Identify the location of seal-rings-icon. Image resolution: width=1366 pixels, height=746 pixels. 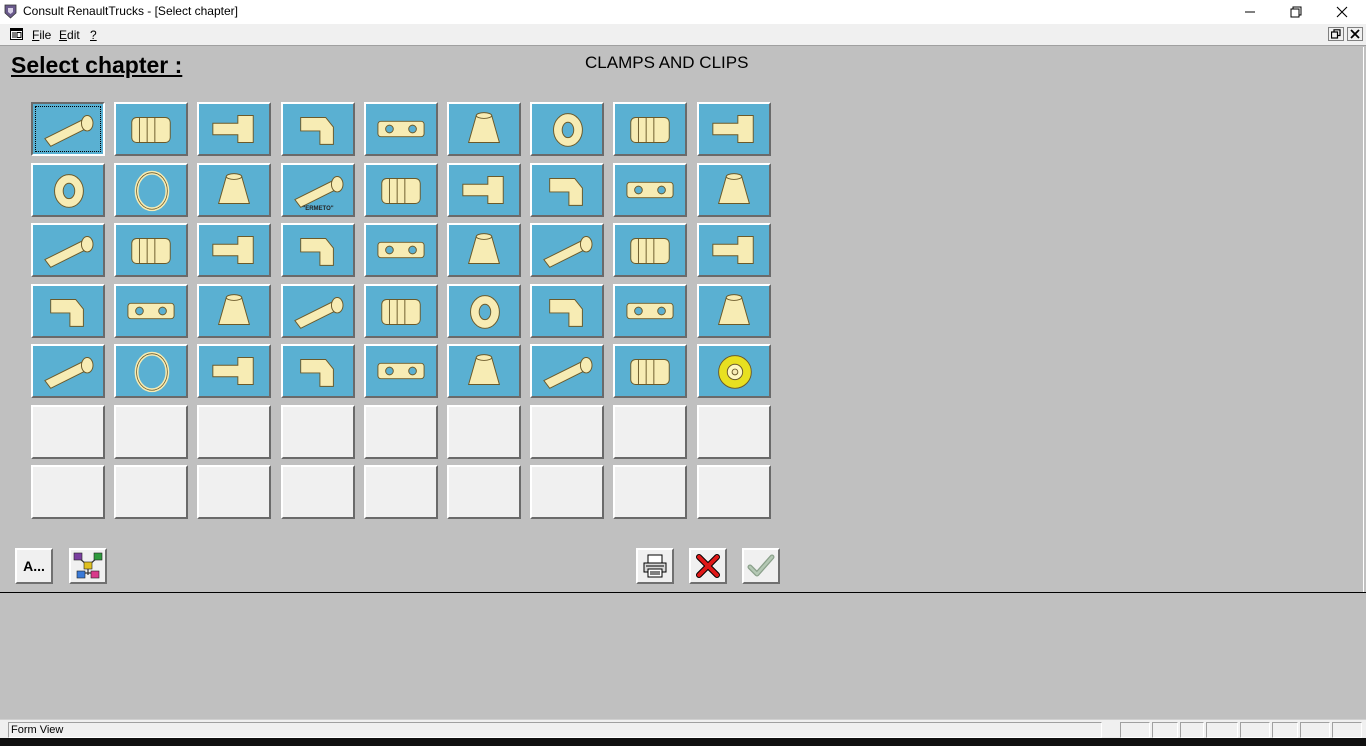
(317, 251).